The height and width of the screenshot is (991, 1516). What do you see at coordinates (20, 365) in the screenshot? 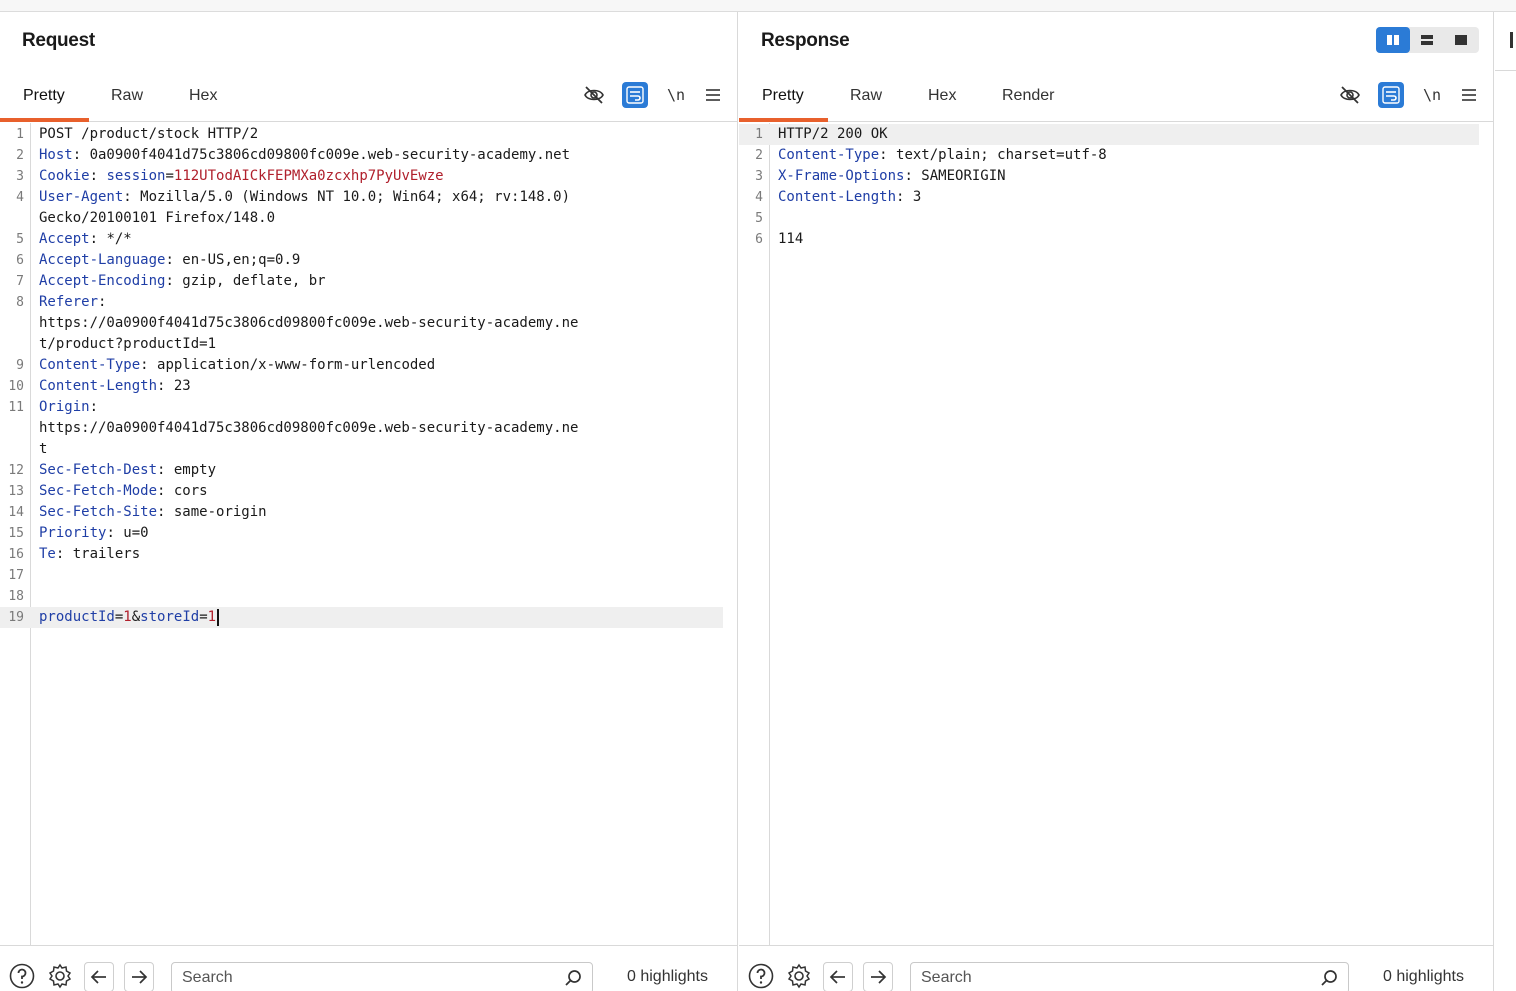
I see `line-number: 9` at bounding box center [20, 365].